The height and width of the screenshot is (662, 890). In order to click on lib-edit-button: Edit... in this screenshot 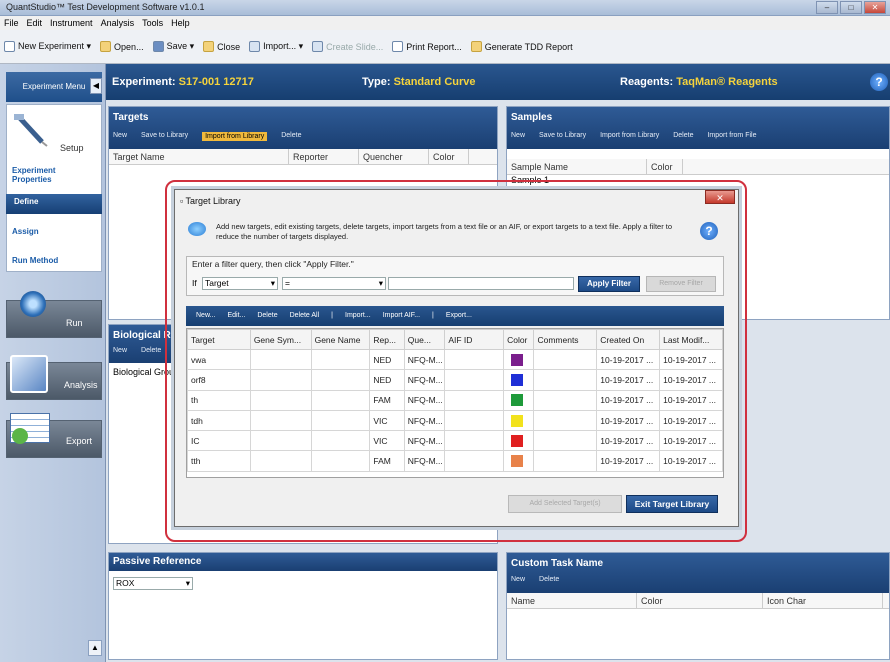, I will do `click(236, 316)`.